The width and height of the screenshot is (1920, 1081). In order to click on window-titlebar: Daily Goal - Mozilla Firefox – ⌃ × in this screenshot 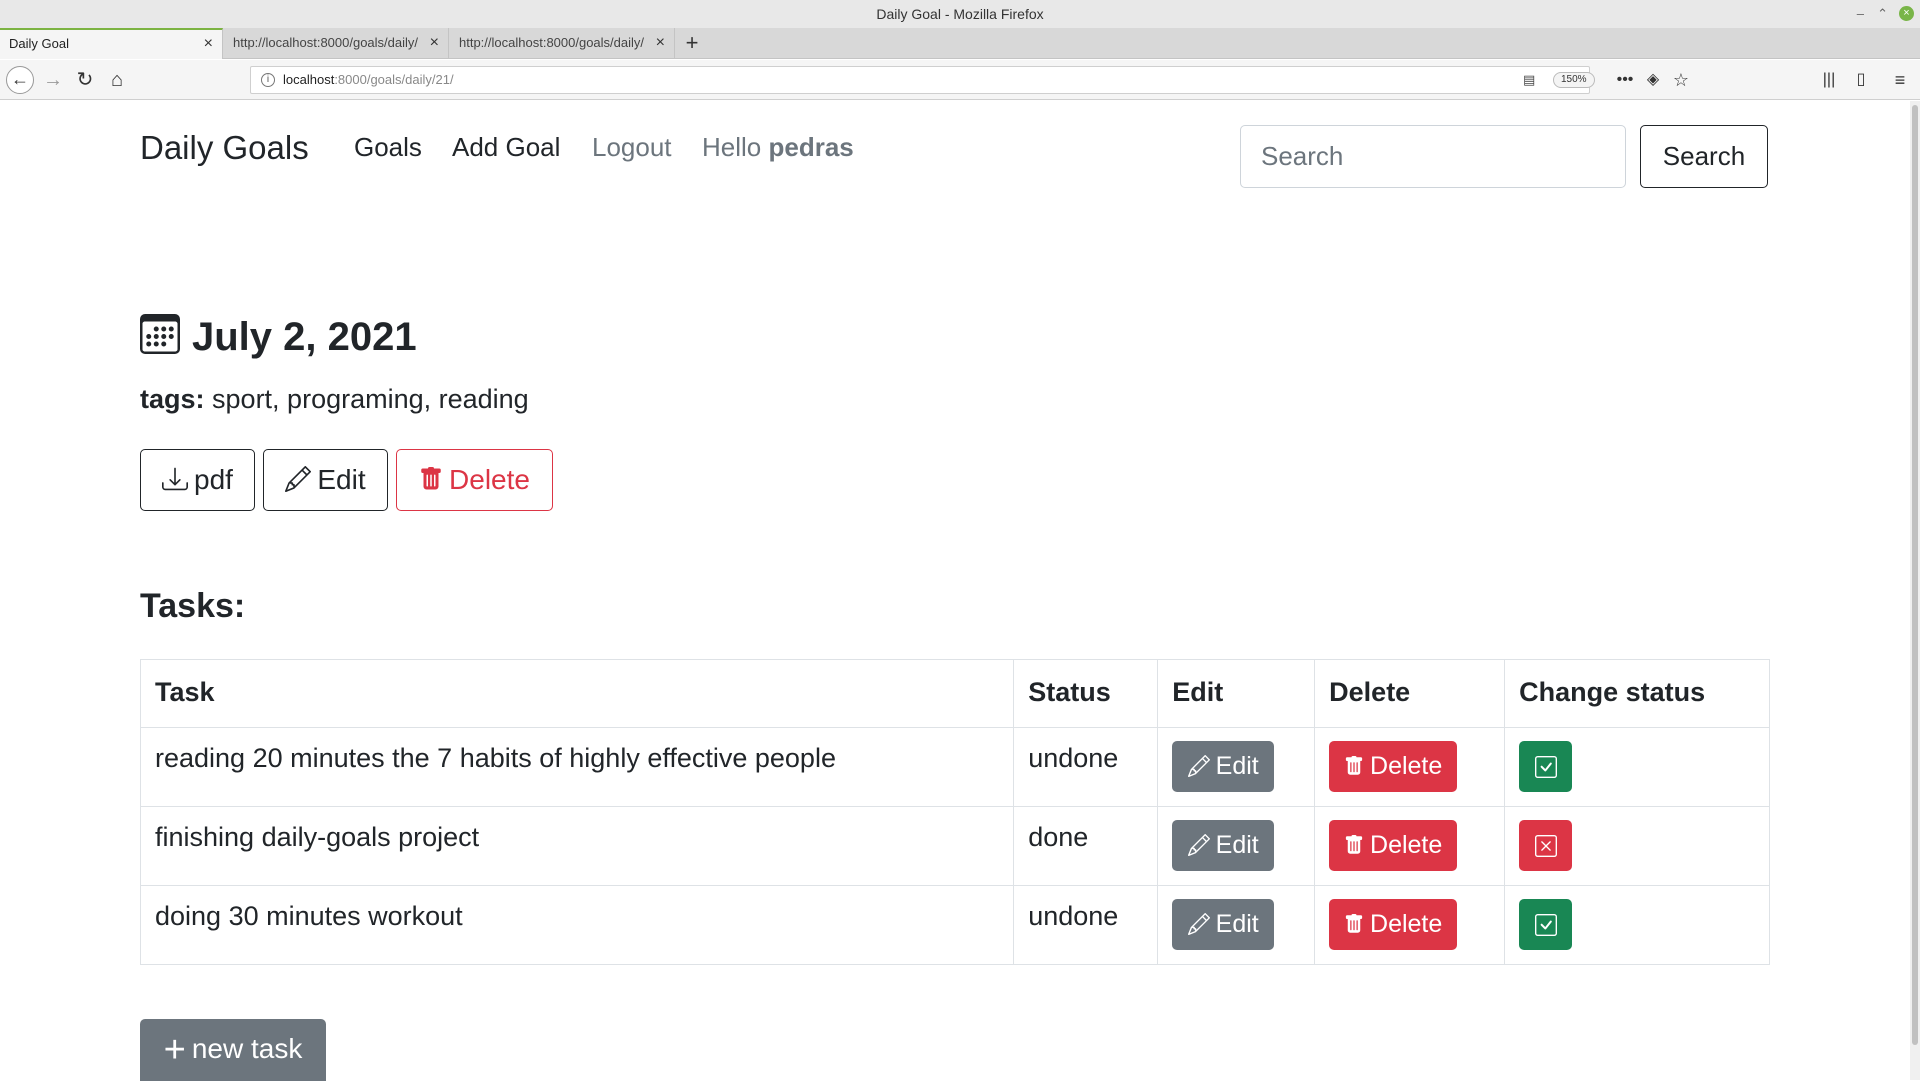, I will do `click(960, 14)`.